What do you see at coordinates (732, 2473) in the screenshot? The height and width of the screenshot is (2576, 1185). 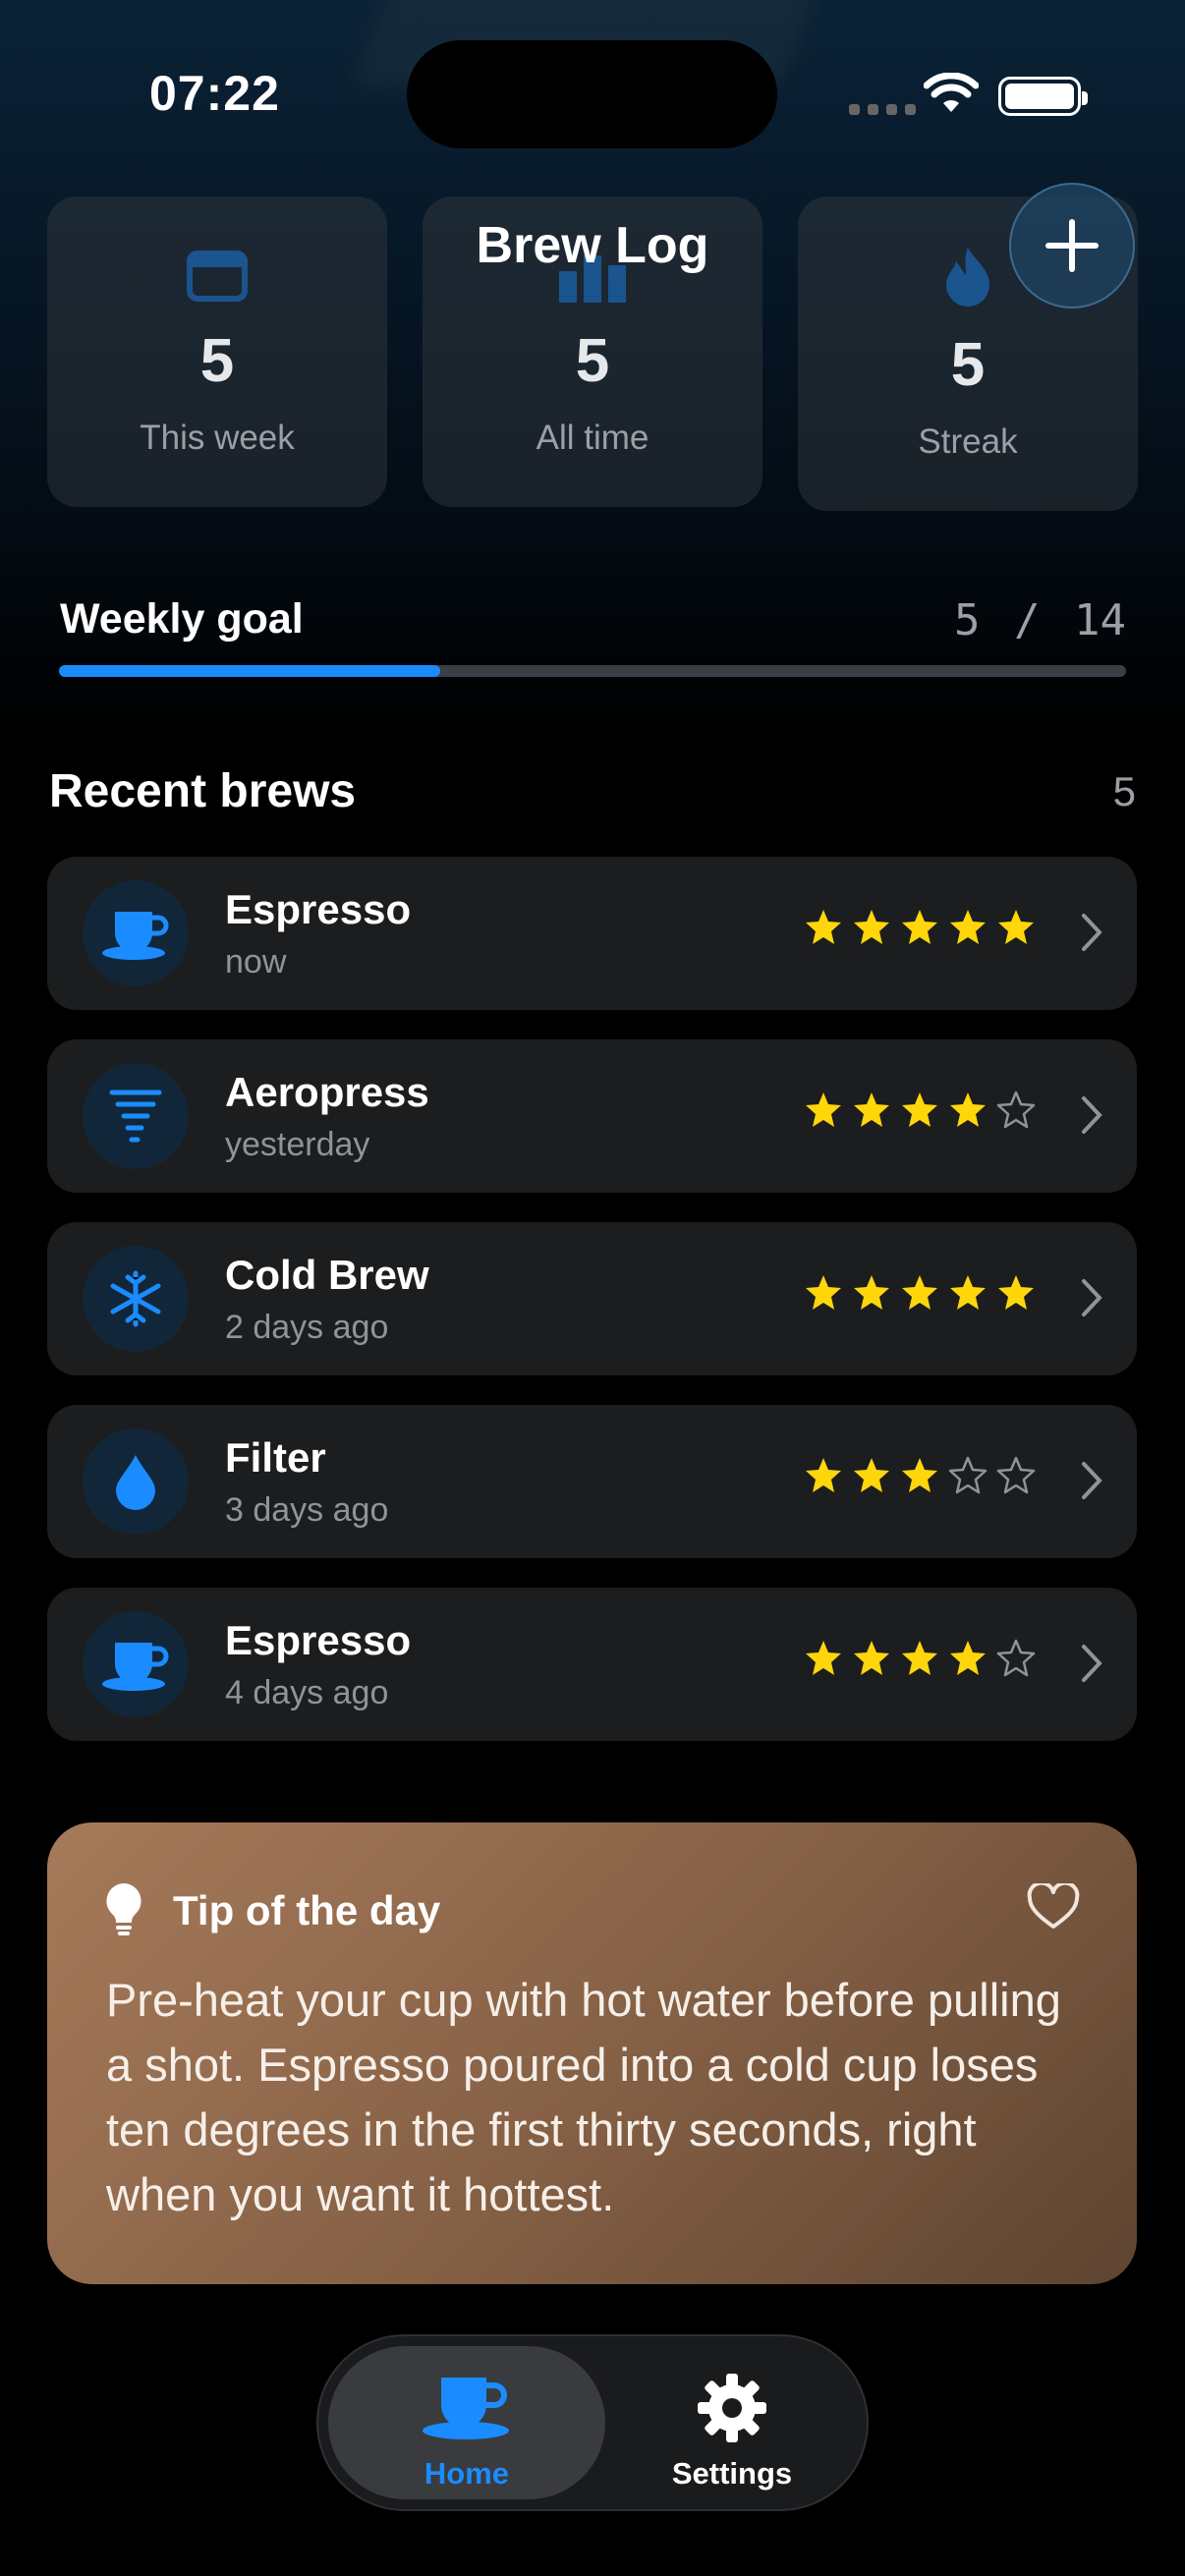 I see `tab-label: Settings` at bounding box center [732, 2473].